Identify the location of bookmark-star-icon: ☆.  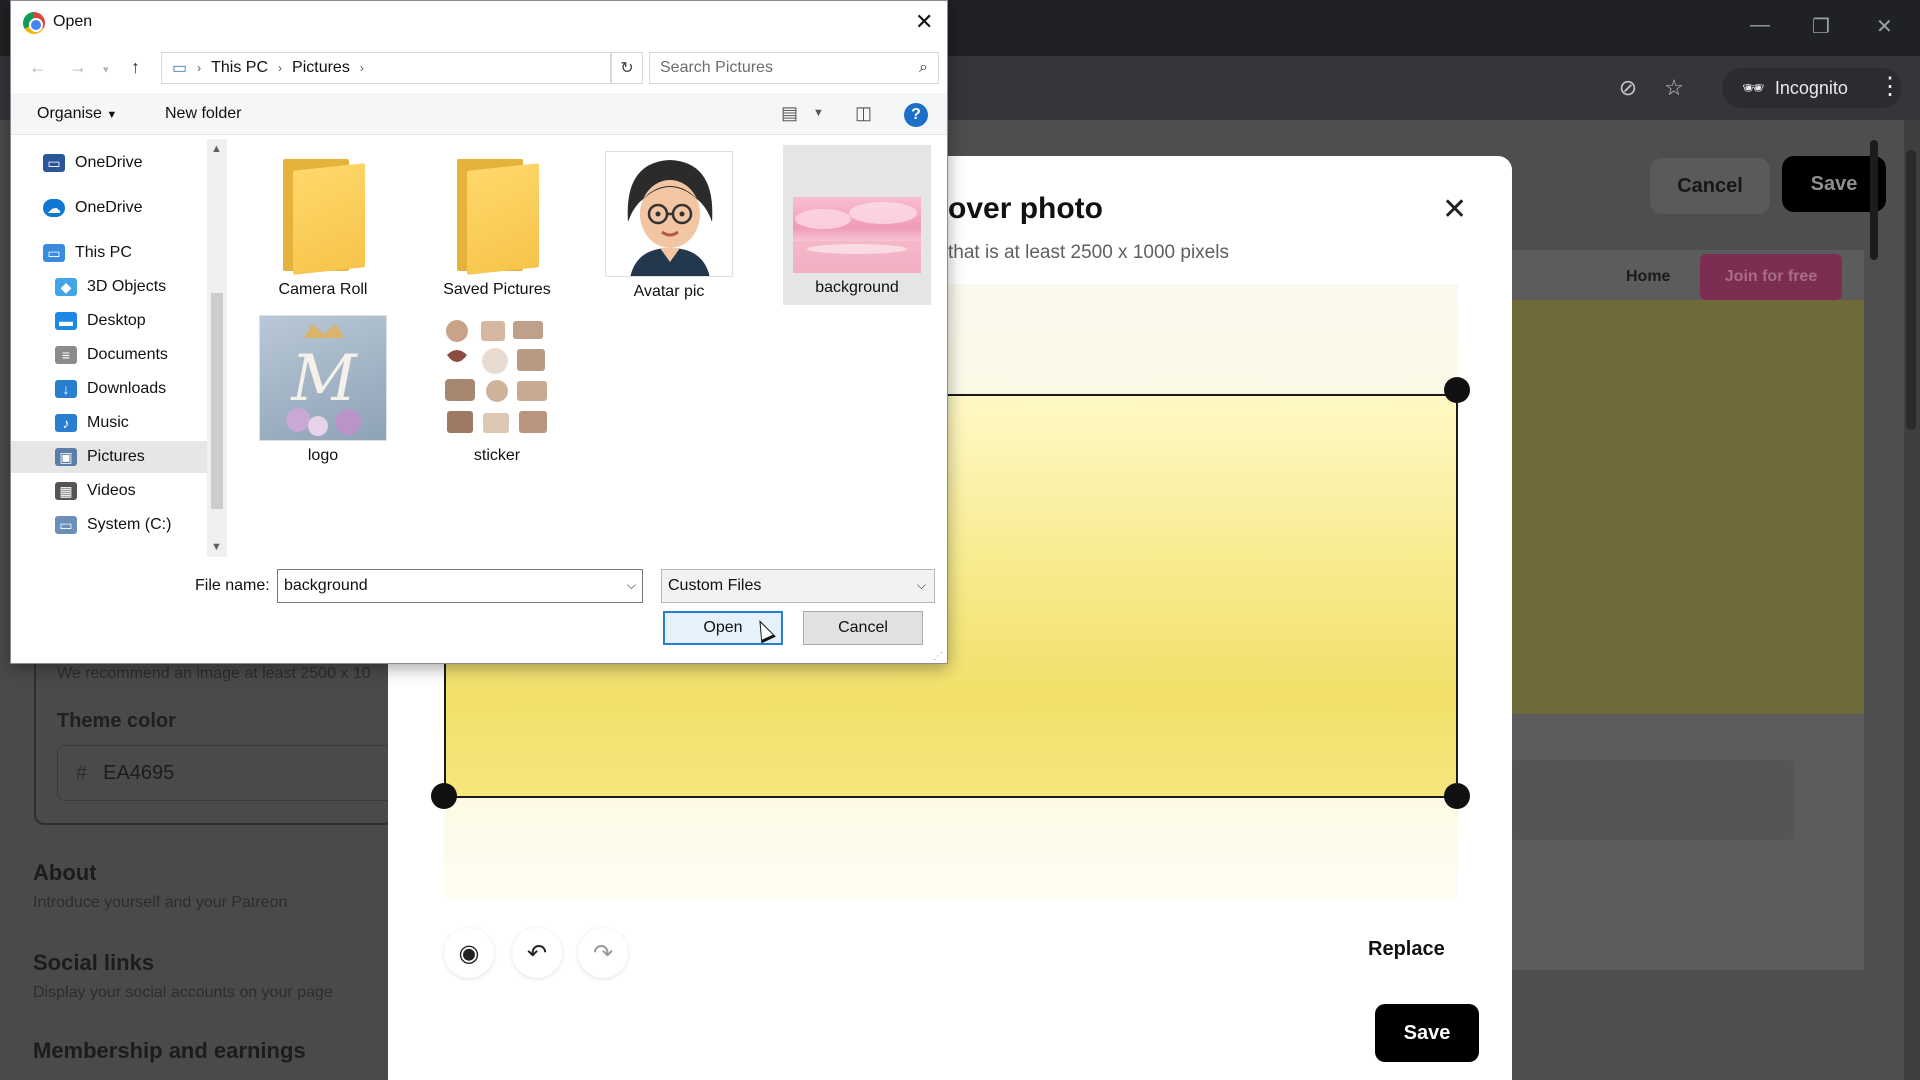
(1674, 88).